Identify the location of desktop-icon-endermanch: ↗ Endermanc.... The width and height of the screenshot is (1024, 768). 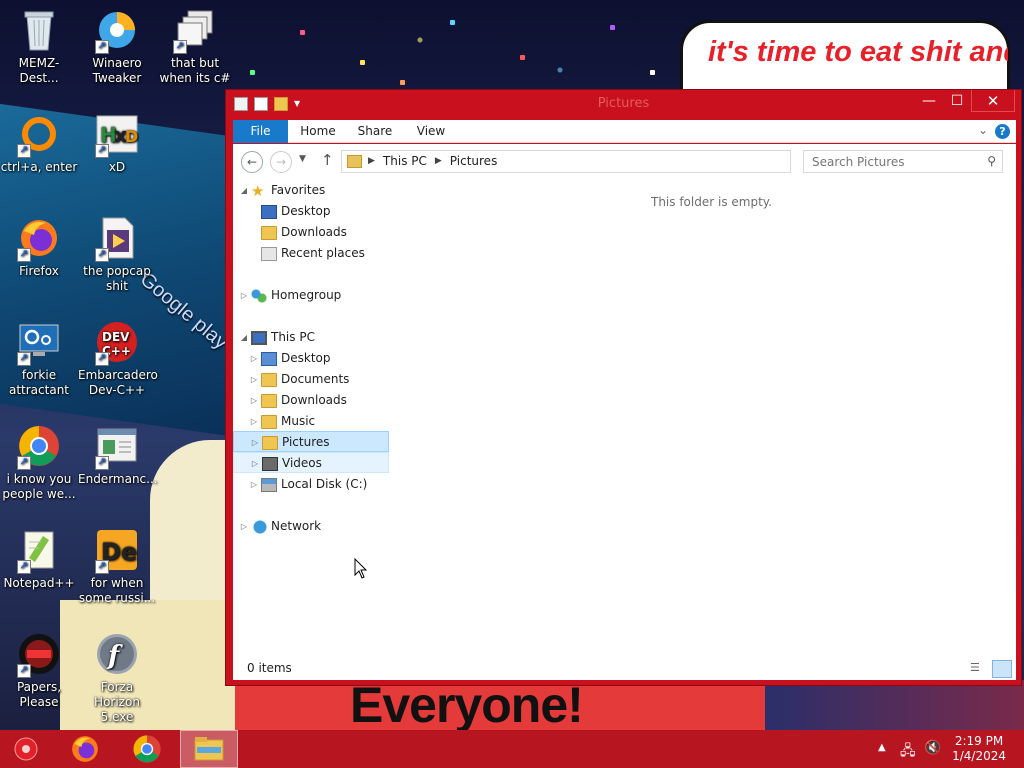
(118, 454).